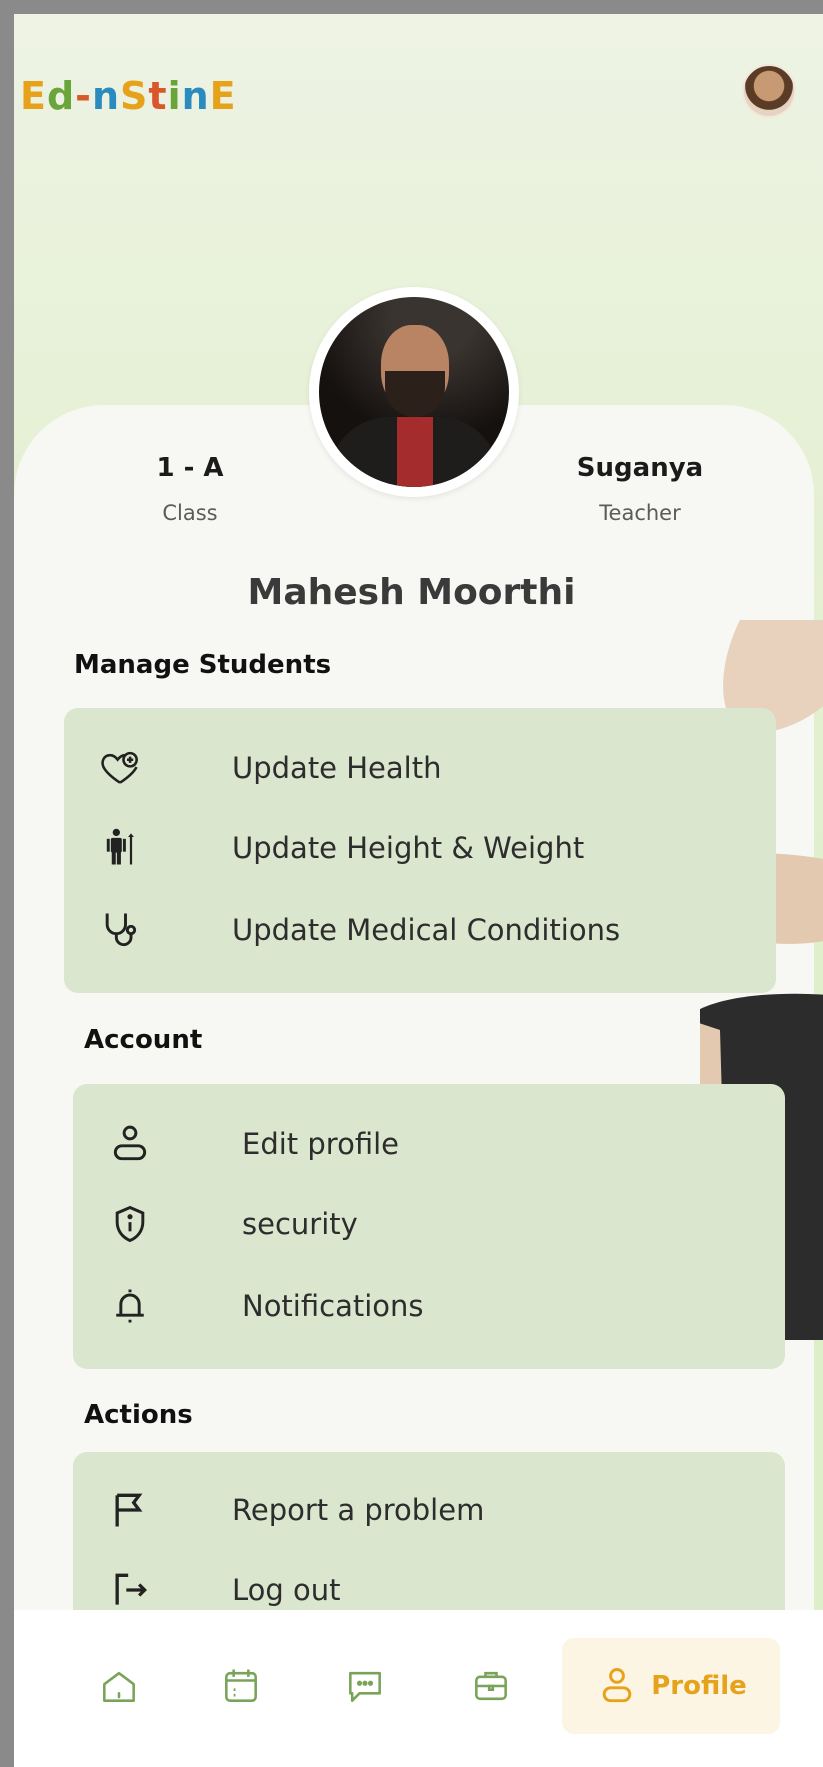 The height and width of the screenshot is (1767, 823). Describe the element at coordinates (143, 1040) in the screenshot. I see `account-title: Account` at that location.